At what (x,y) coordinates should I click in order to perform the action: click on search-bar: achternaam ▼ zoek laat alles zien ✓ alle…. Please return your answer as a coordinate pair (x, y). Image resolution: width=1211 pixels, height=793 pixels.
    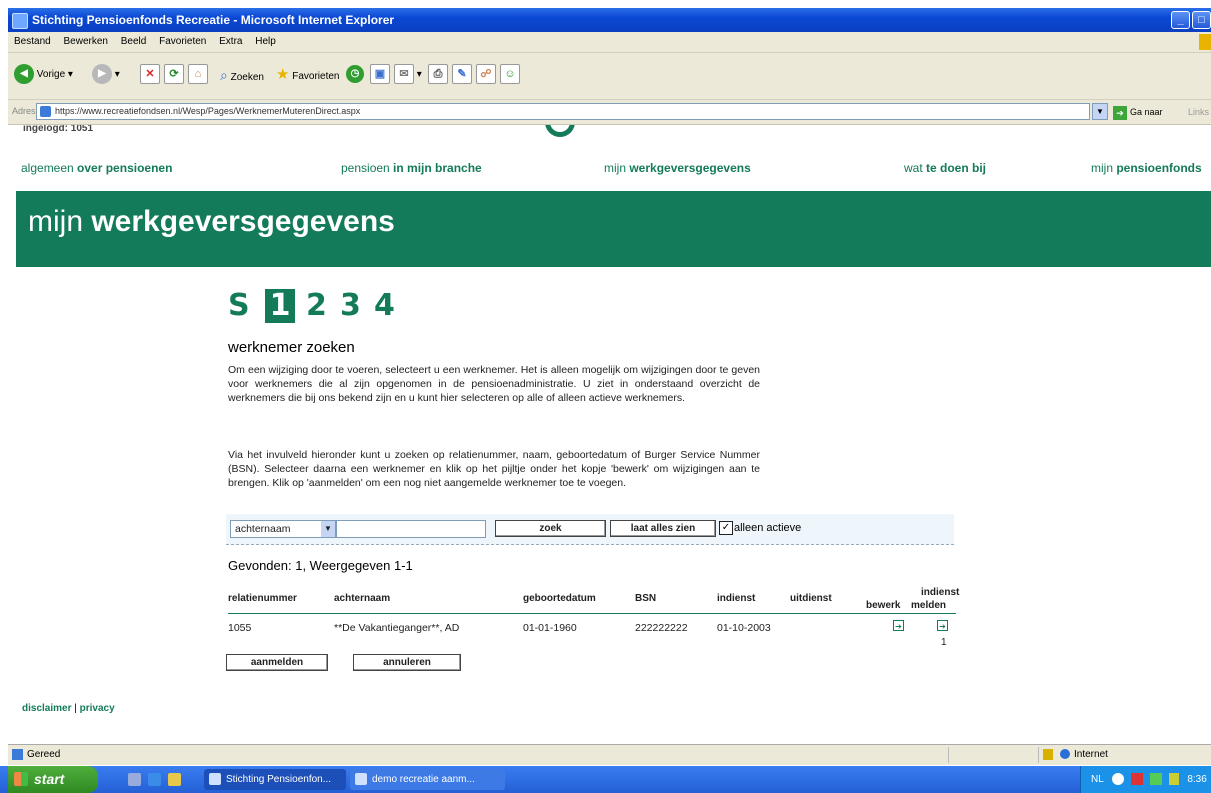
    Looking at the image, I should click on (590, 529).